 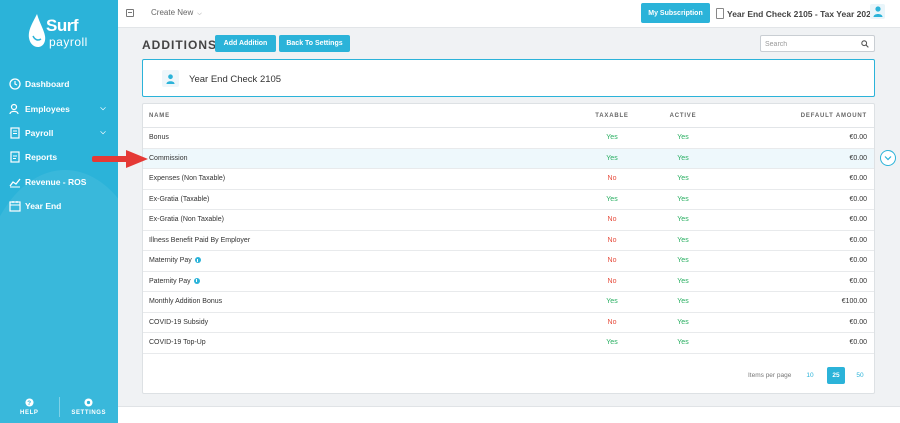 I want to click on table-header: NAME TAXABLE ACTIVE DEFAULT AMOUNT, so click(x=508, y=116).